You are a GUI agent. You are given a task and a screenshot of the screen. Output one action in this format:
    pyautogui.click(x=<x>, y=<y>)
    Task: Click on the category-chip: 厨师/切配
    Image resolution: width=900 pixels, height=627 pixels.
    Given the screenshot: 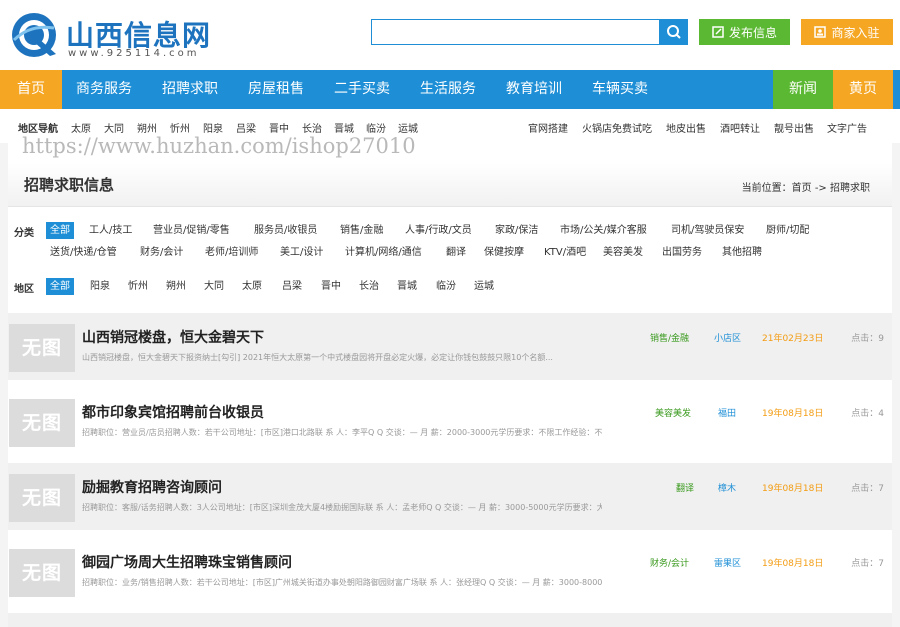 What is the action you would take?
    pyautogui.click(x=787, y=230)
    